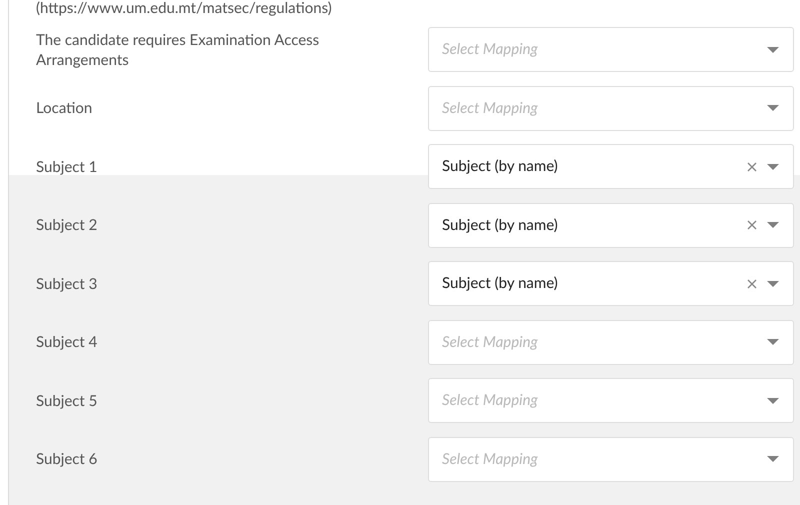 The height and width of the screenshot is (505, 800). I want to click on field-label: The candidate requires Examination Access Arrangements, so click(178, 50).